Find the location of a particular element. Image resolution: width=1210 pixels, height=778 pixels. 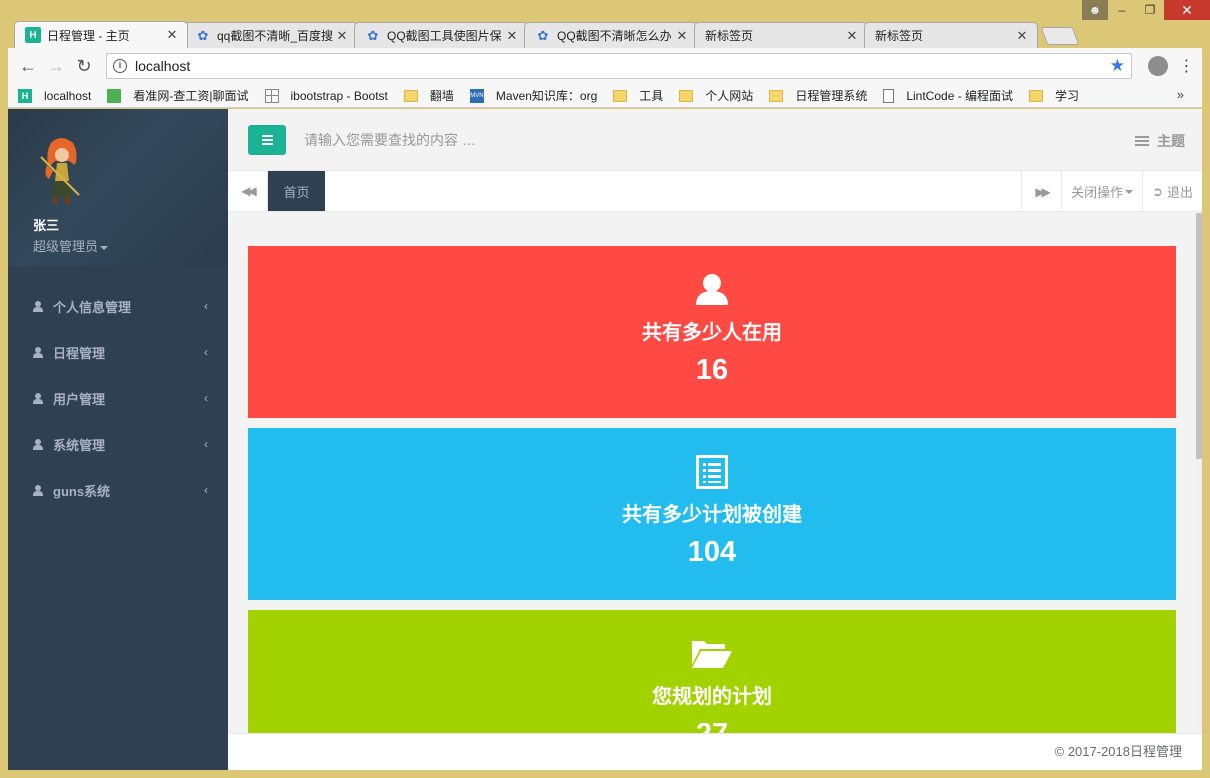

tabs-left-scroll-icon: ◀◀ is located at coordinates (248, 191).